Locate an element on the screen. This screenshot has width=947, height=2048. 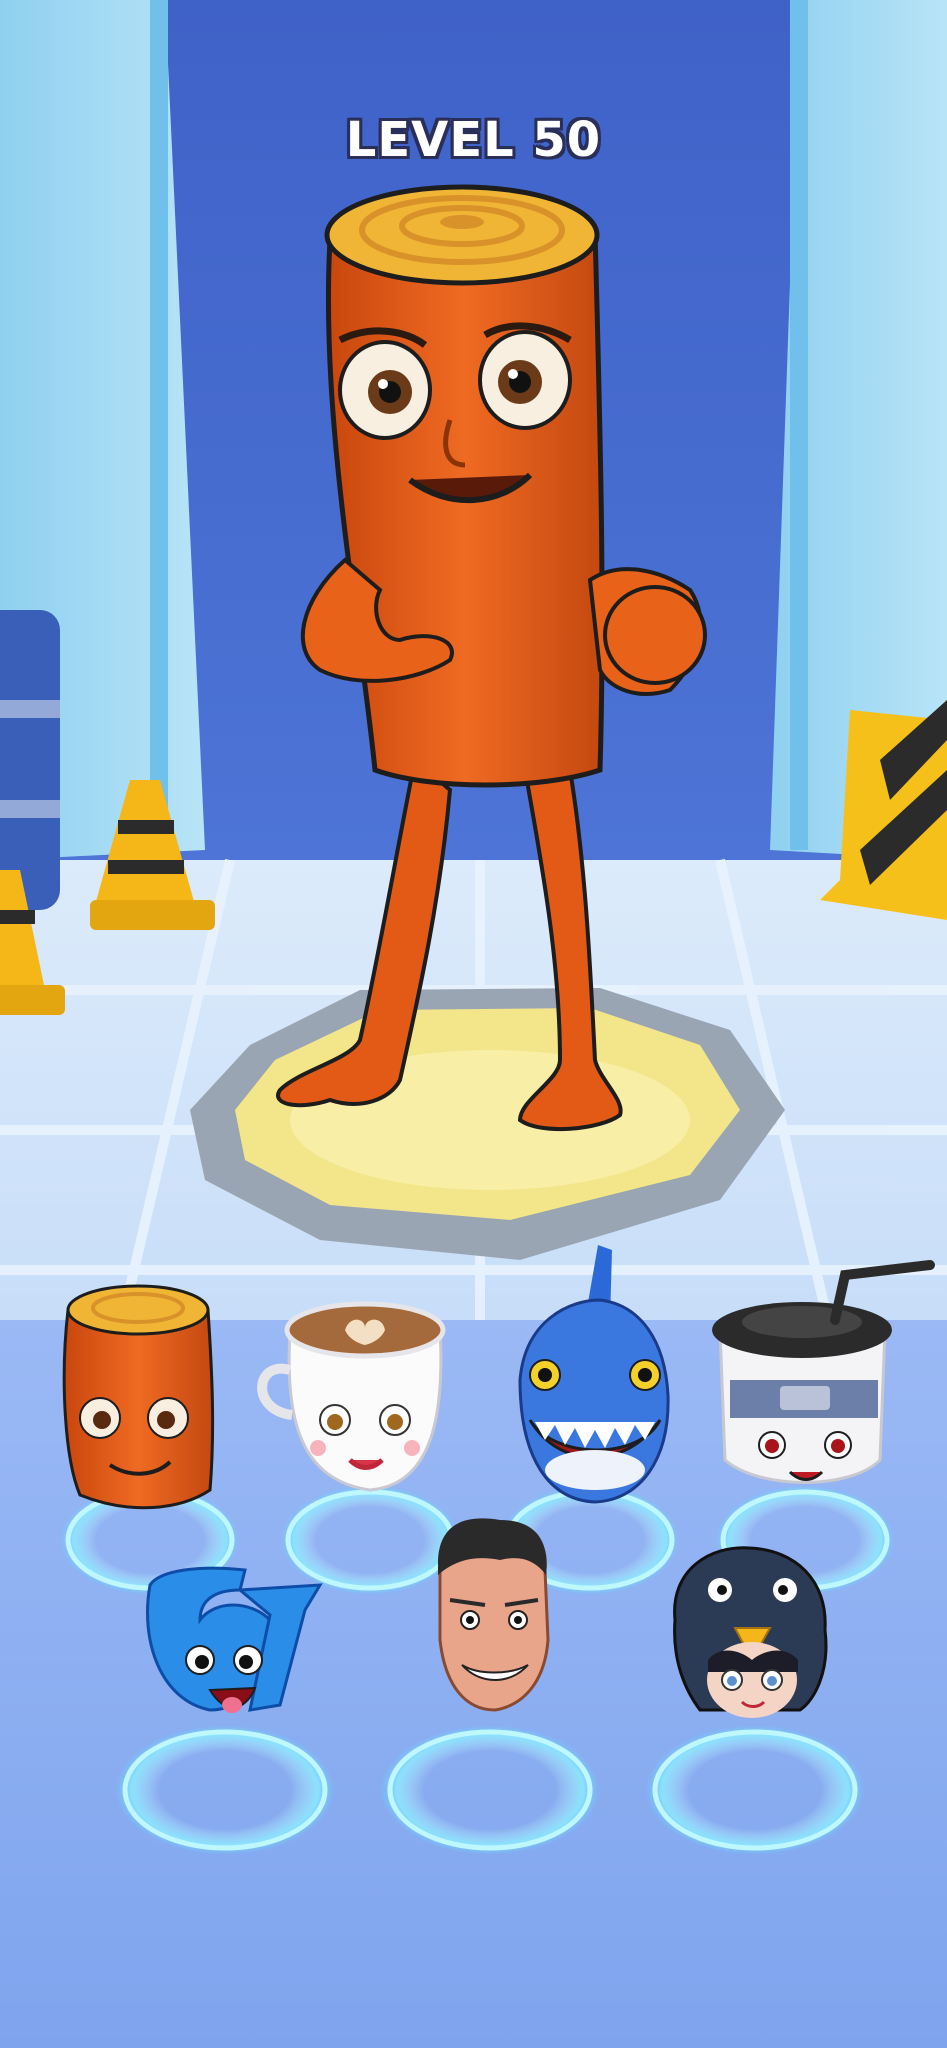
barrel-prop is located at coordinates (30, 760).